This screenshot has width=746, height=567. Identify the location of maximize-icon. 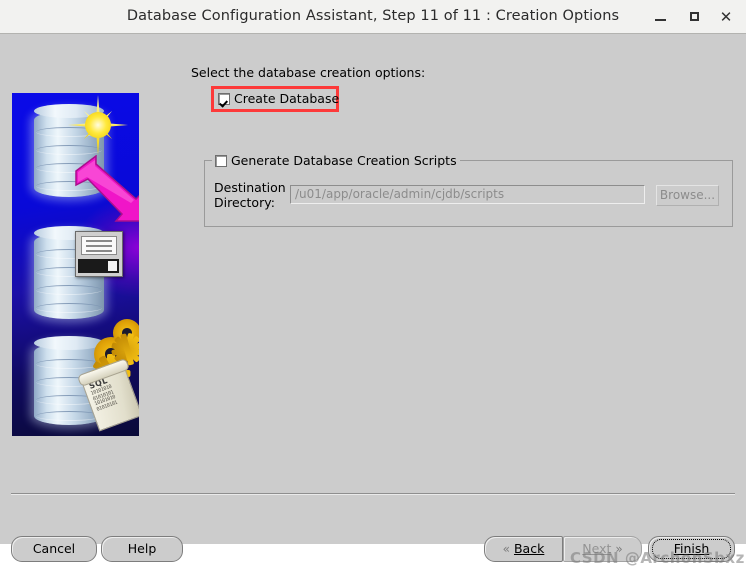
(694, 17).